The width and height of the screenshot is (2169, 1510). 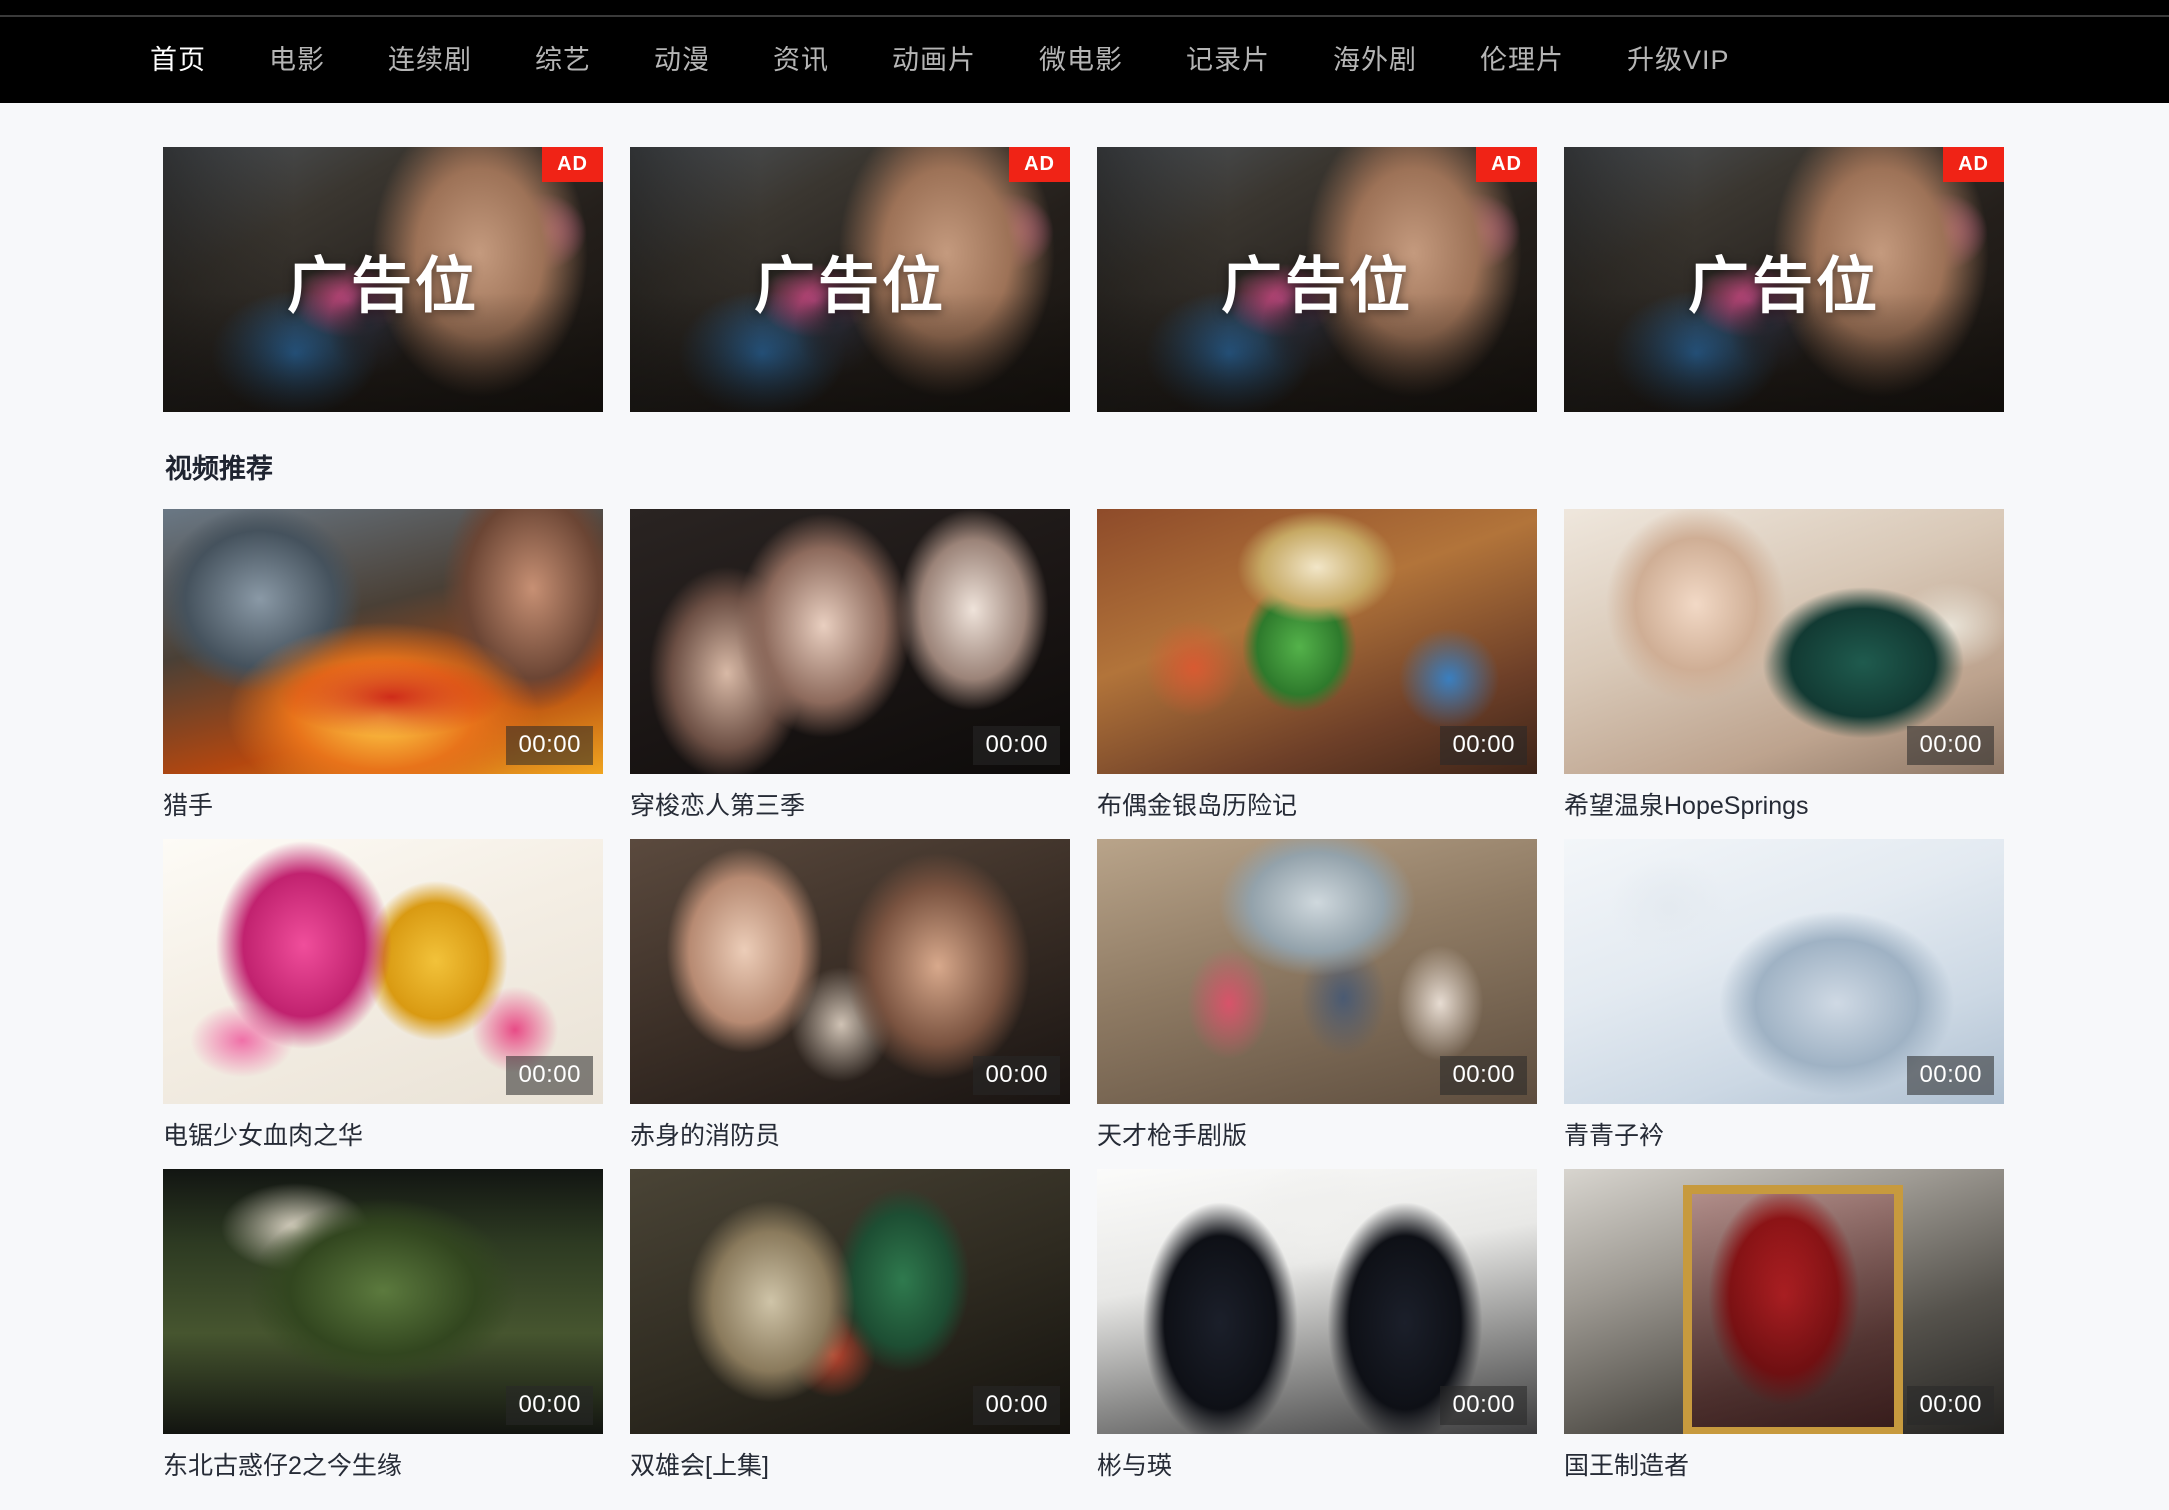 What do you see at coordinates (1784, 1466) in the screenshot?
I see `video-title: 国王制造者` at bounding box center [1784, 1466].